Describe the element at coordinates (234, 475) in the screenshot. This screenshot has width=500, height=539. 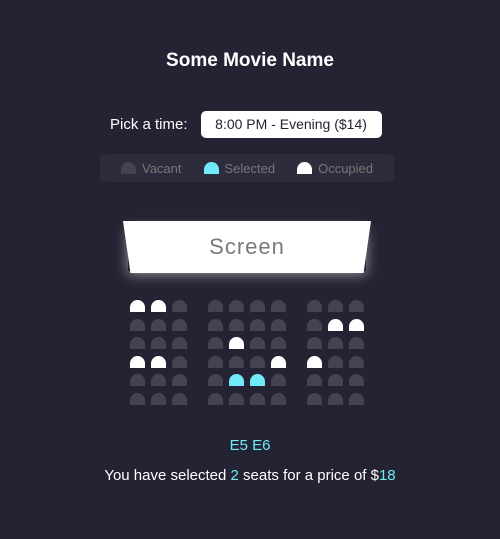
I see `selected-count: 2` at that location.